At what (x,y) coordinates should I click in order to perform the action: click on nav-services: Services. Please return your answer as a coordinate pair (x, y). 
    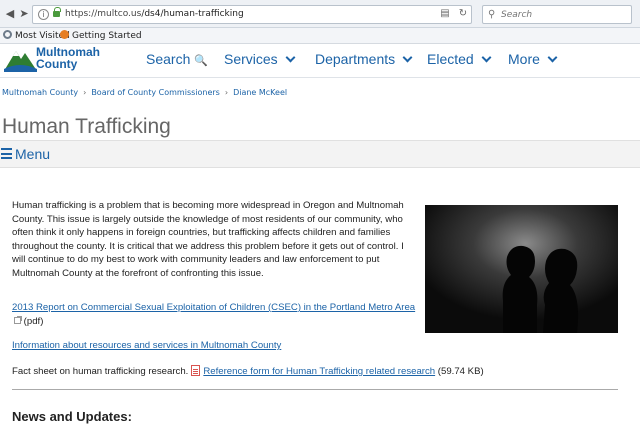
    Looking at the image, I should click on (260, 59).